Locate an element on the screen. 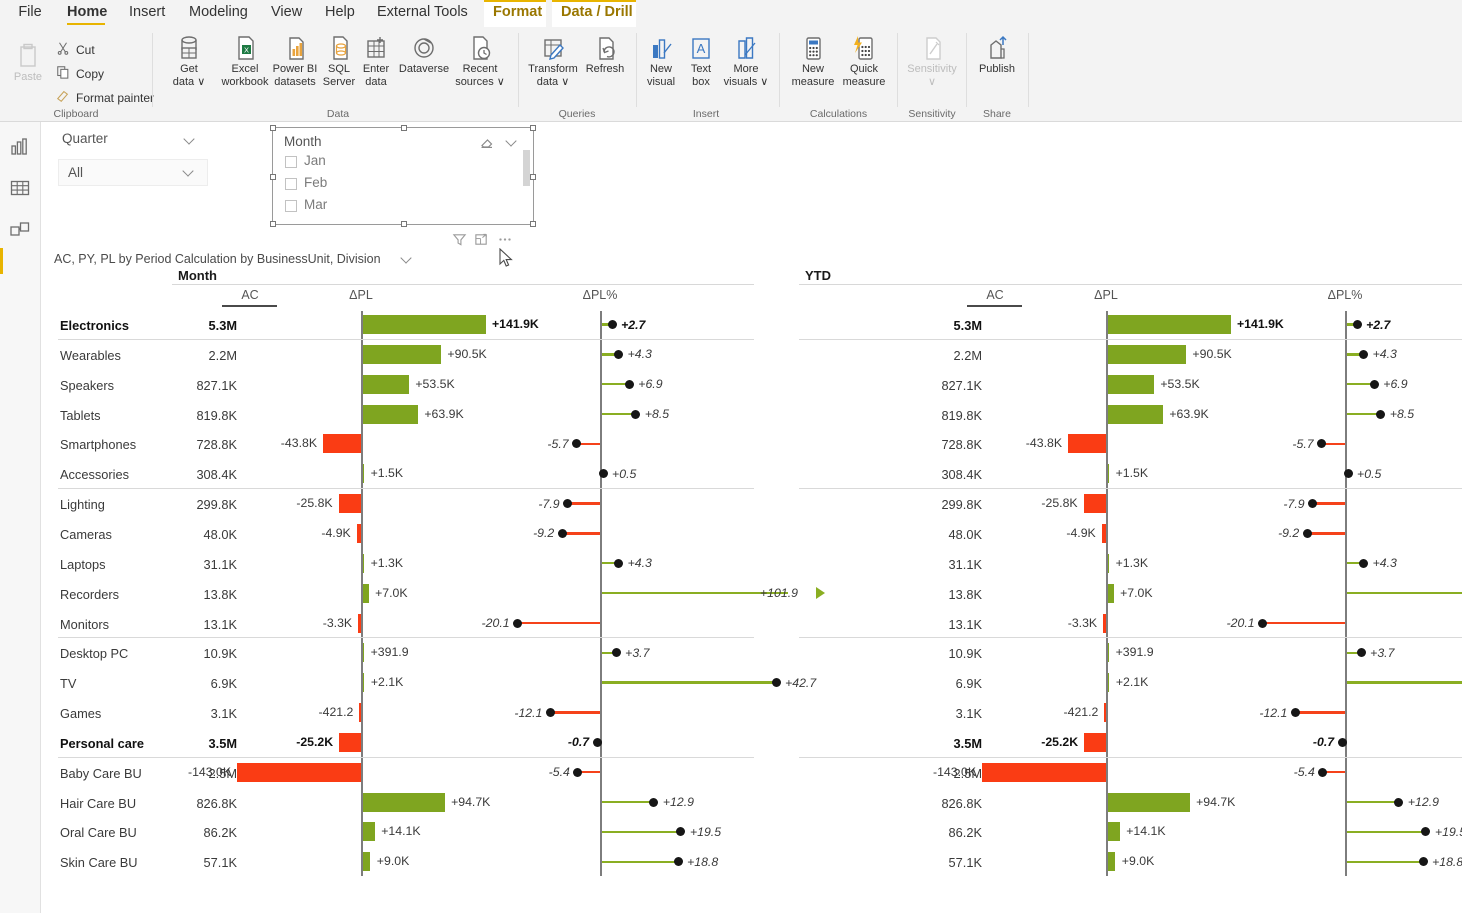  table-row: 308.4K +1.5K +0.5 is located at coordinates (1130, 474).